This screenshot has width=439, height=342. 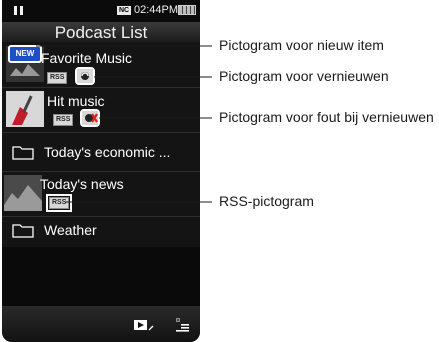 What do you see at coordinates (90, 118) in the screenshot?
I see `refresh-error-icon` at bounding box center [90, 118].